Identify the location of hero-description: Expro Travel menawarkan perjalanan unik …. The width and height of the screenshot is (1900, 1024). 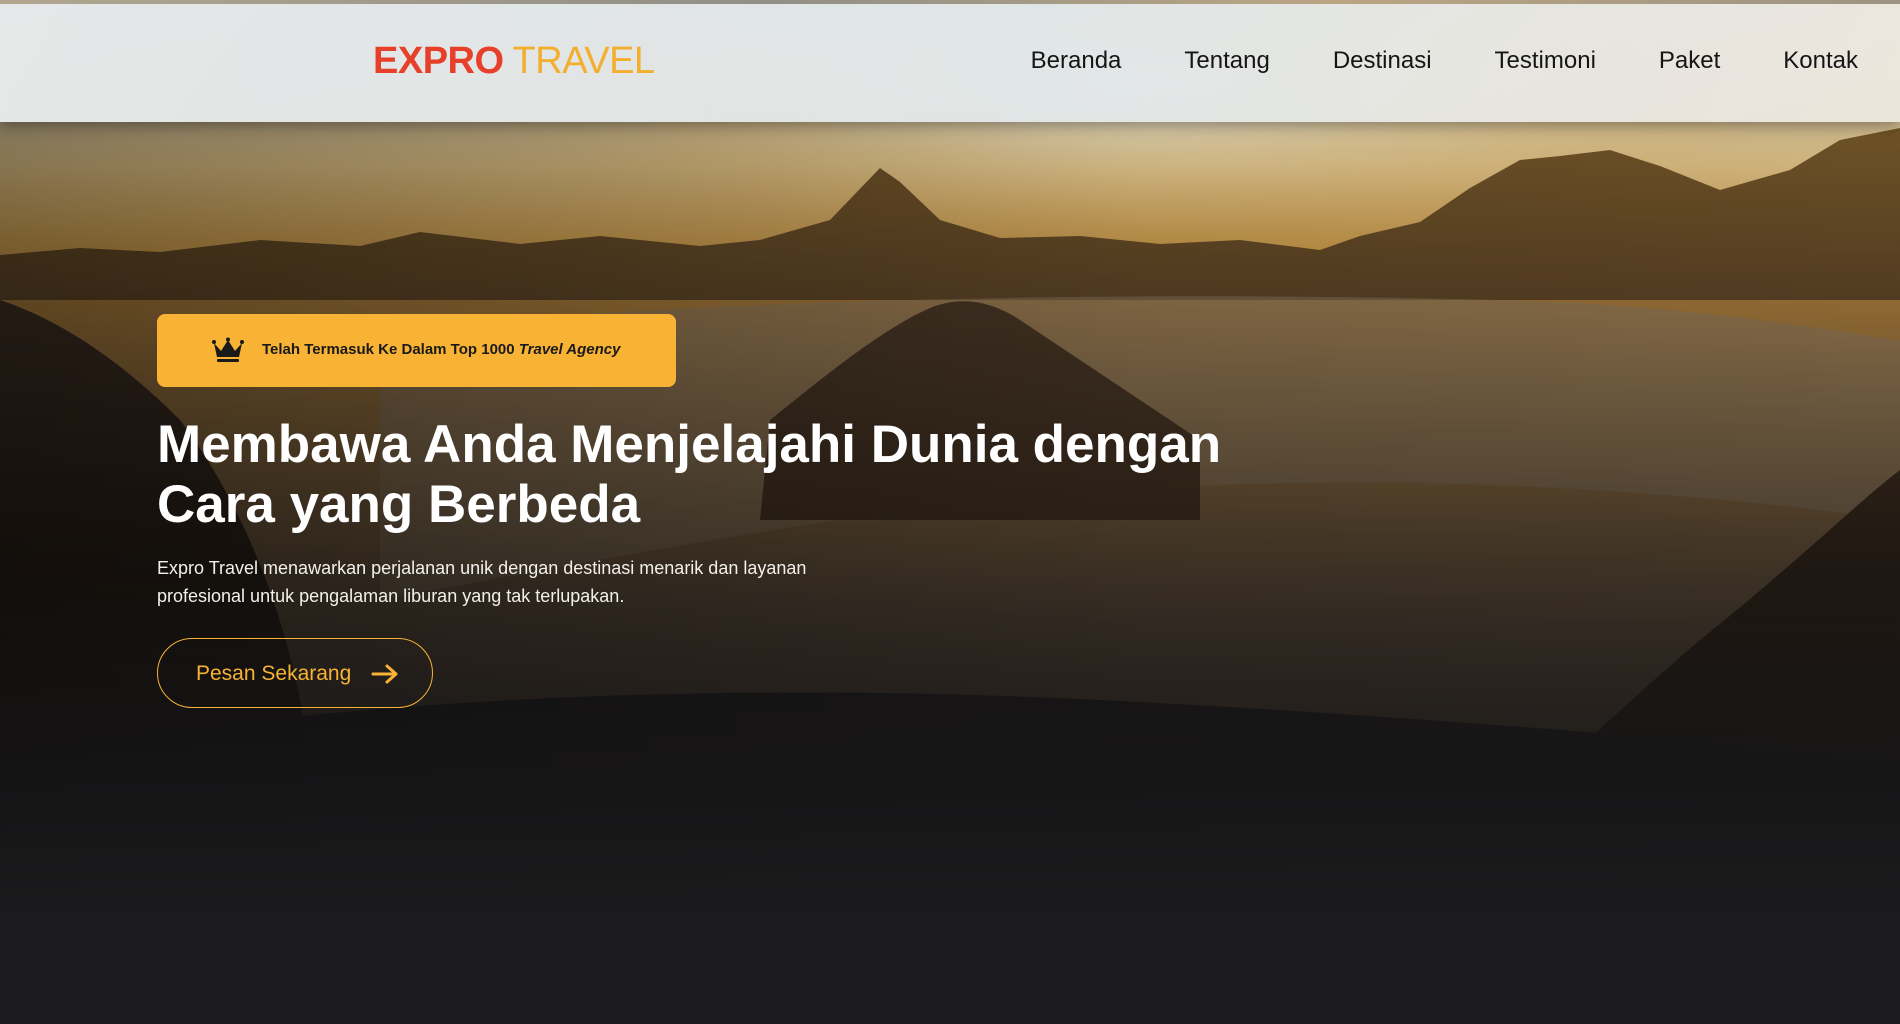
(537, 582).